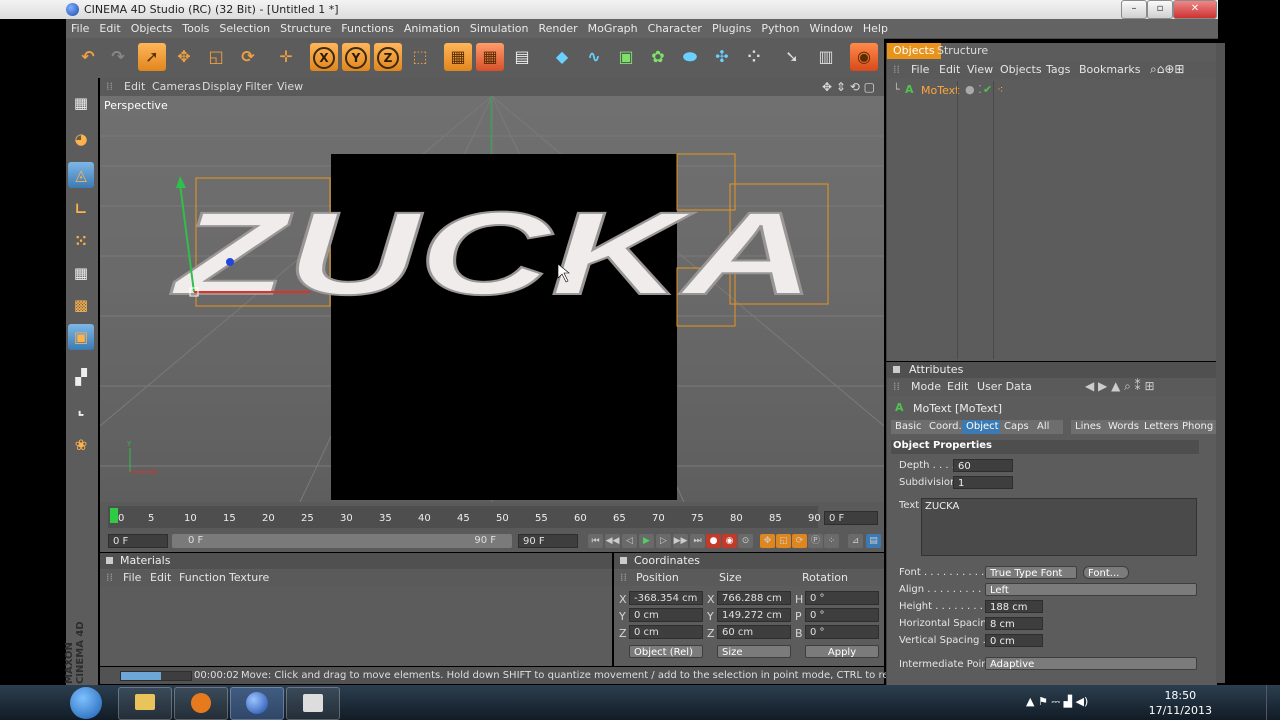 This screenshot has height=720, width=1280. I want to click on tab-structure: Structure, so click(962, 51).